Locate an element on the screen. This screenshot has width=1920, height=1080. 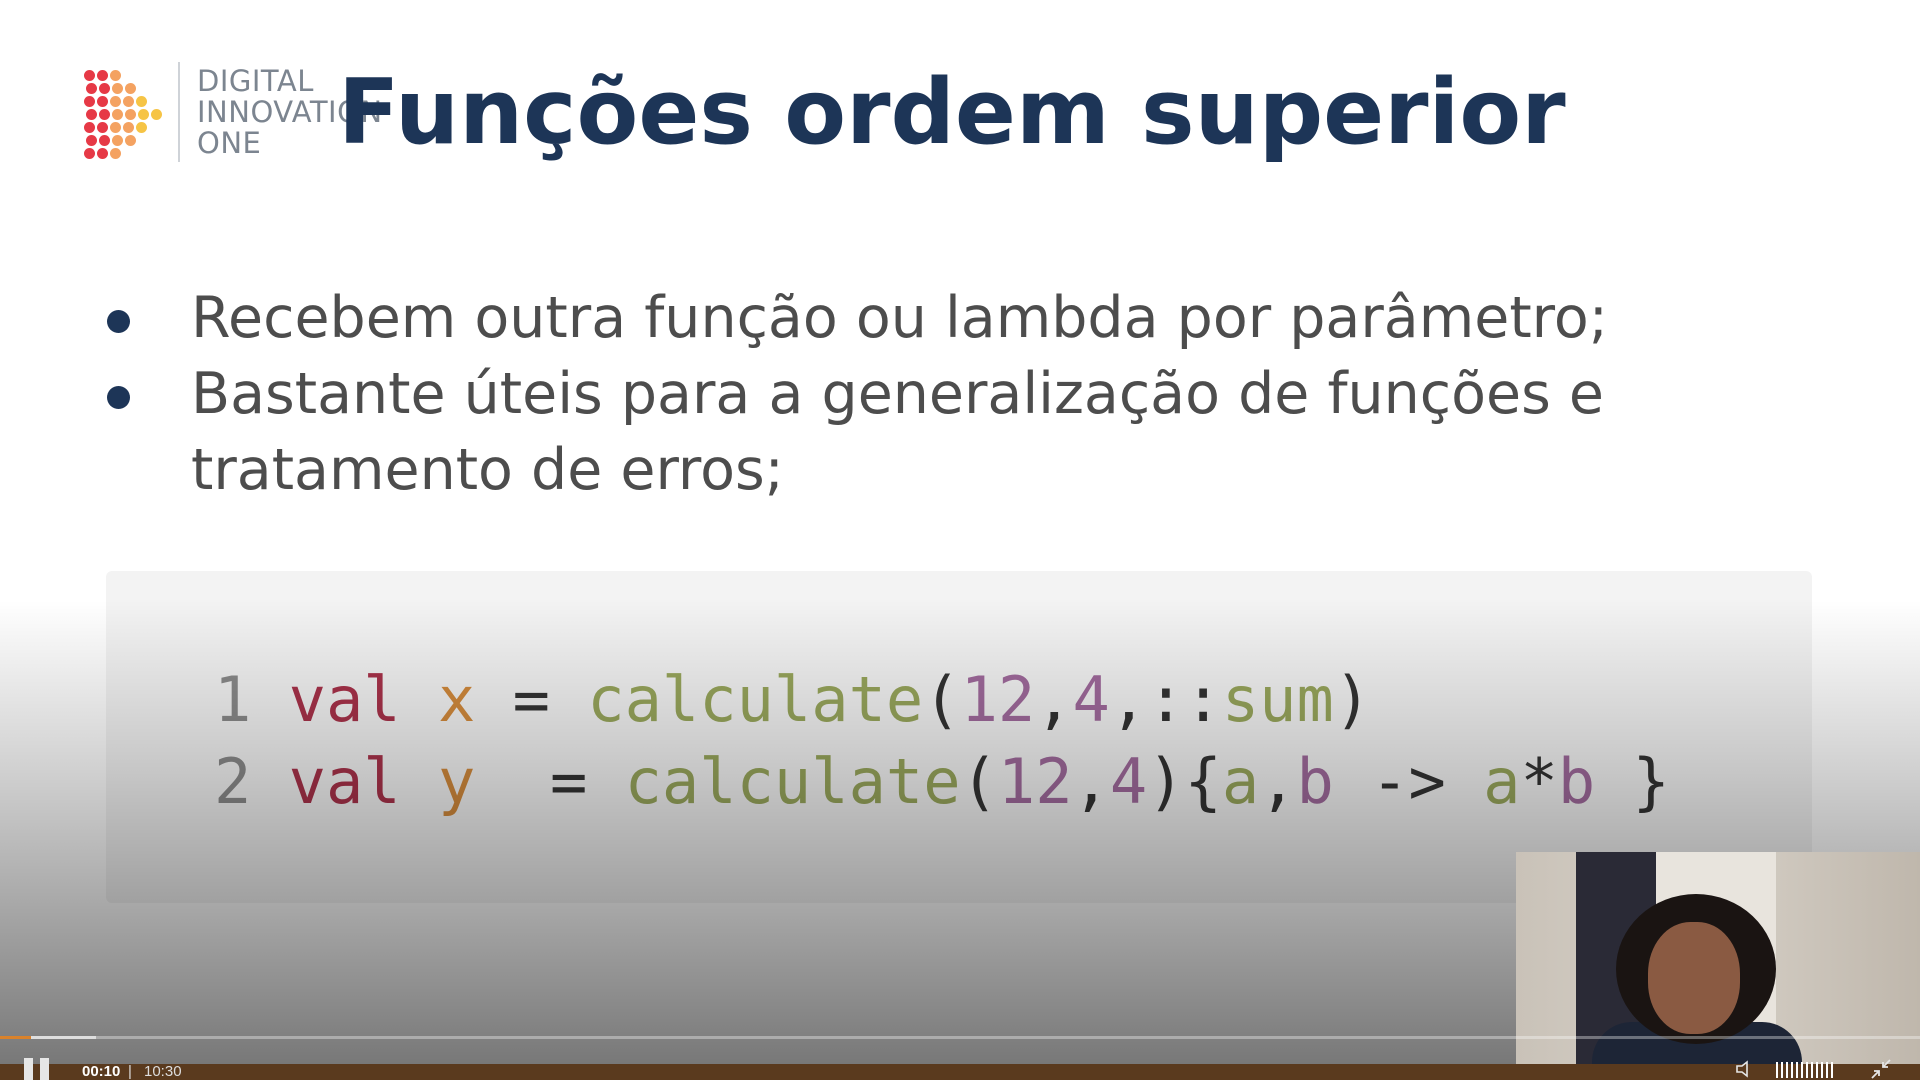
total-time: 10:30 is located at coordinates (163, 1071).